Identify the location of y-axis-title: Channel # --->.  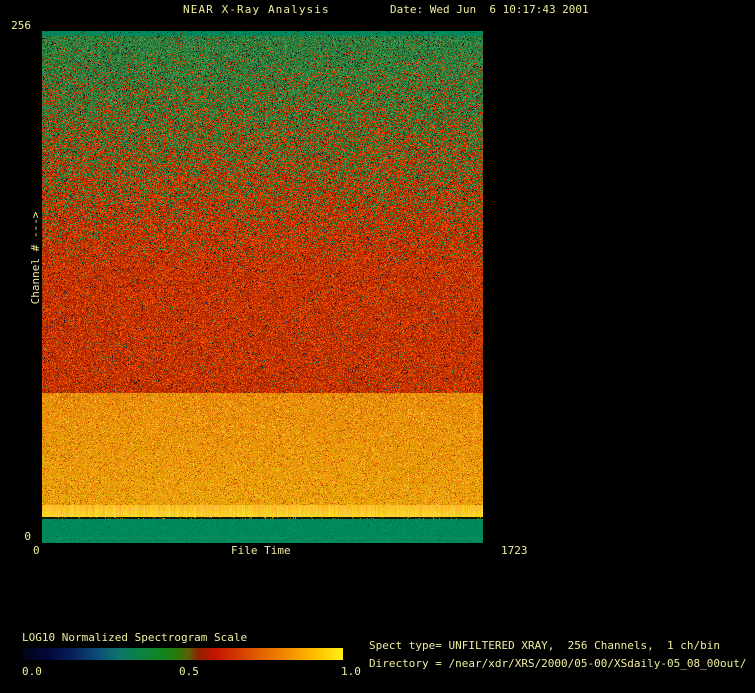
(35, 258).